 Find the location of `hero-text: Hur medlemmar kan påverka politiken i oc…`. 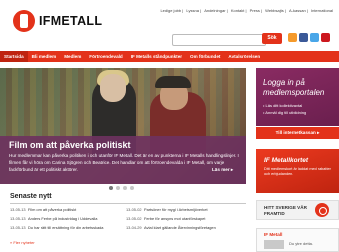

hero-text: Hur medlemmar kan påverka politiken i oc… is located at coordinates (124, 162).